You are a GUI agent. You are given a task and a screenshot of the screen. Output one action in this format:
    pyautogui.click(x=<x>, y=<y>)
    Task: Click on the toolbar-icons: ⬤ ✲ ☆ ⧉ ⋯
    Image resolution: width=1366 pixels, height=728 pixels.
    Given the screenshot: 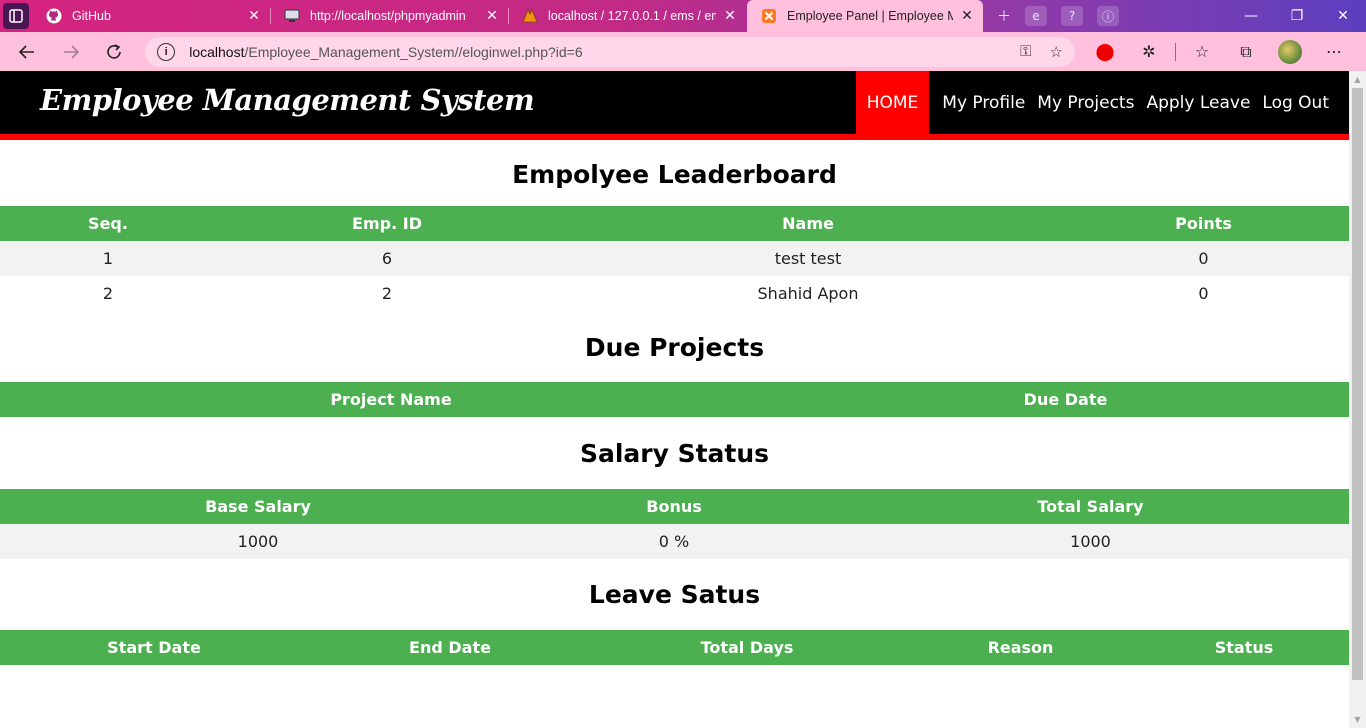 What is the action you would take?
    pyautogui.click(x=1219, y=52)
    